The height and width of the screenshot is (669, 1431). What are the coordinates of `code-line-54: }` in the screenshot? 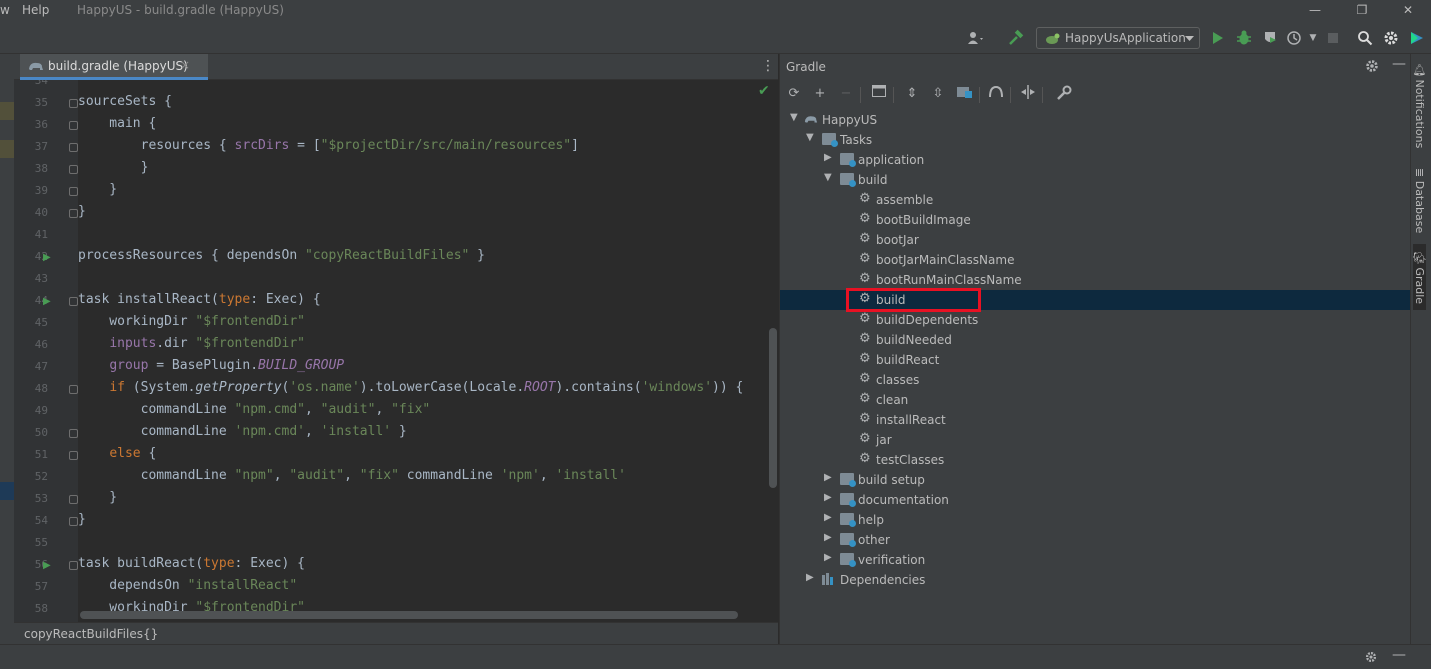 It's located at (82, 519).